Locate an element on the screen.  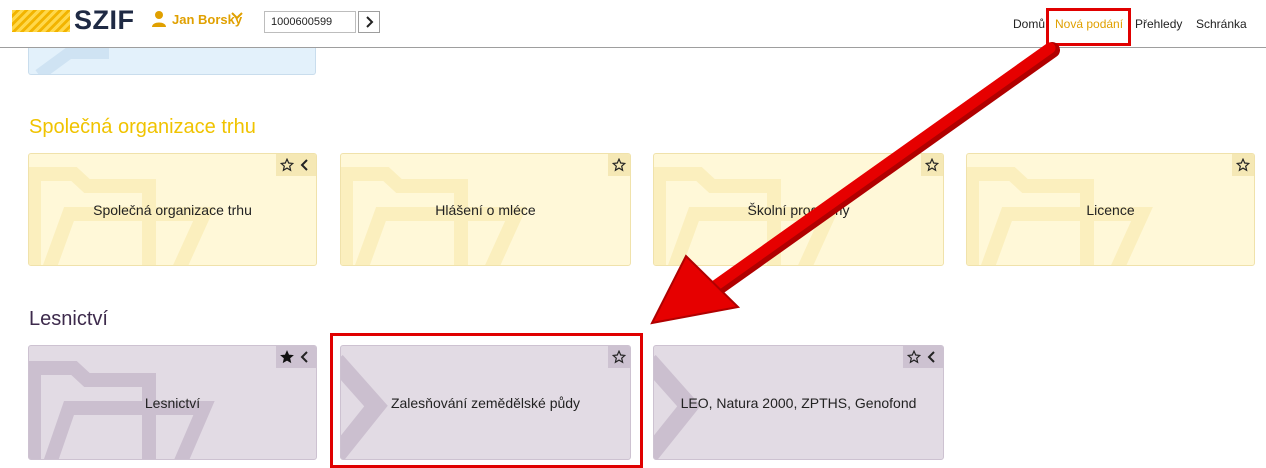
folder-icon is located at coordinates (72, 61).